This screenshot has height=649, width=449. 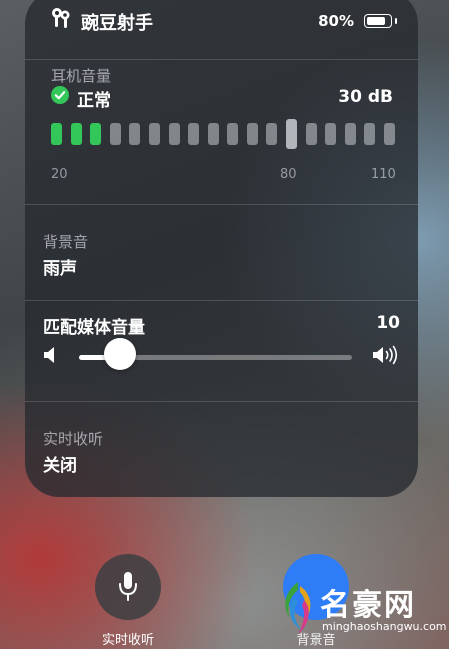 I want to click on media-volume-label: 匹配媒体音量, so click(x=94, y=328).